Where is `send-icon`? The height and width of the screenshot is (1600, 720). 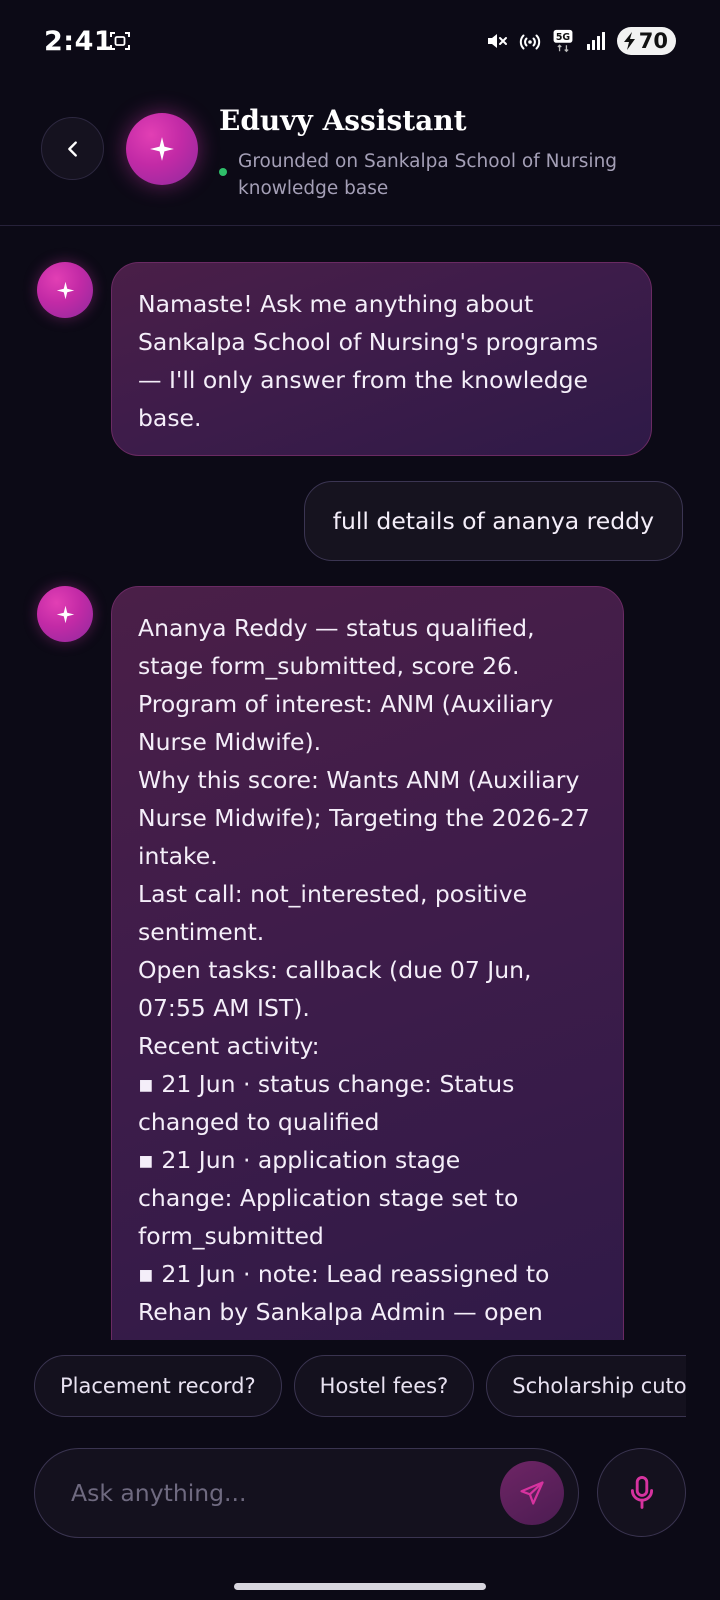 send-icon is located at coordinates (532, 1493).